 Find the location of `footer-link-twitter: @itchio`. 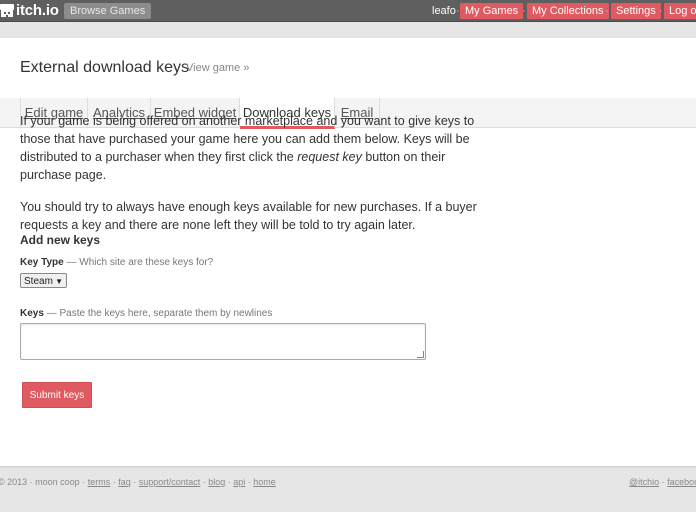

footer-link-twitter: @itchio is located at coordinates (644, 482).